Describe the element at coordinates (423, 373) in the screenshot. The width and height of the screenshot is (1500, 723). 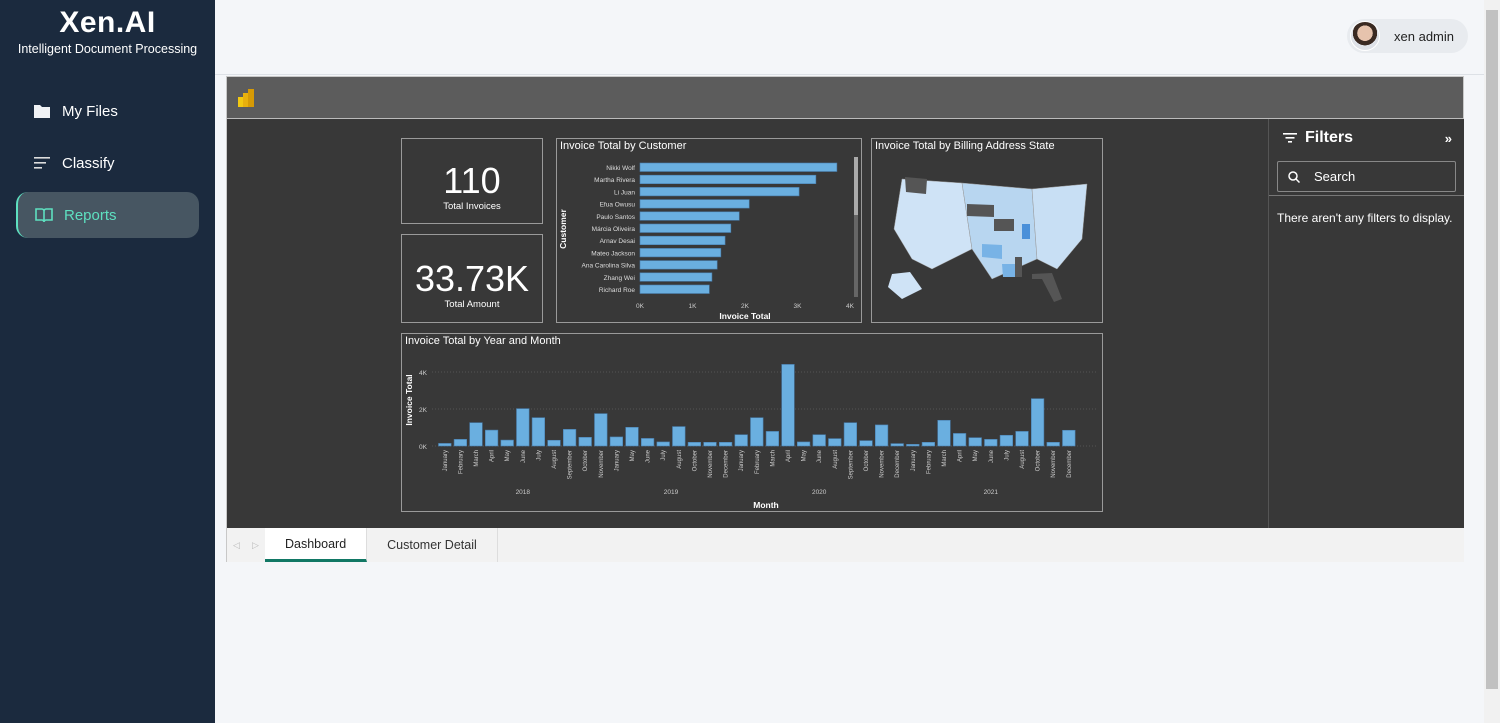
I see `y-tick-label: 4K` at that location.